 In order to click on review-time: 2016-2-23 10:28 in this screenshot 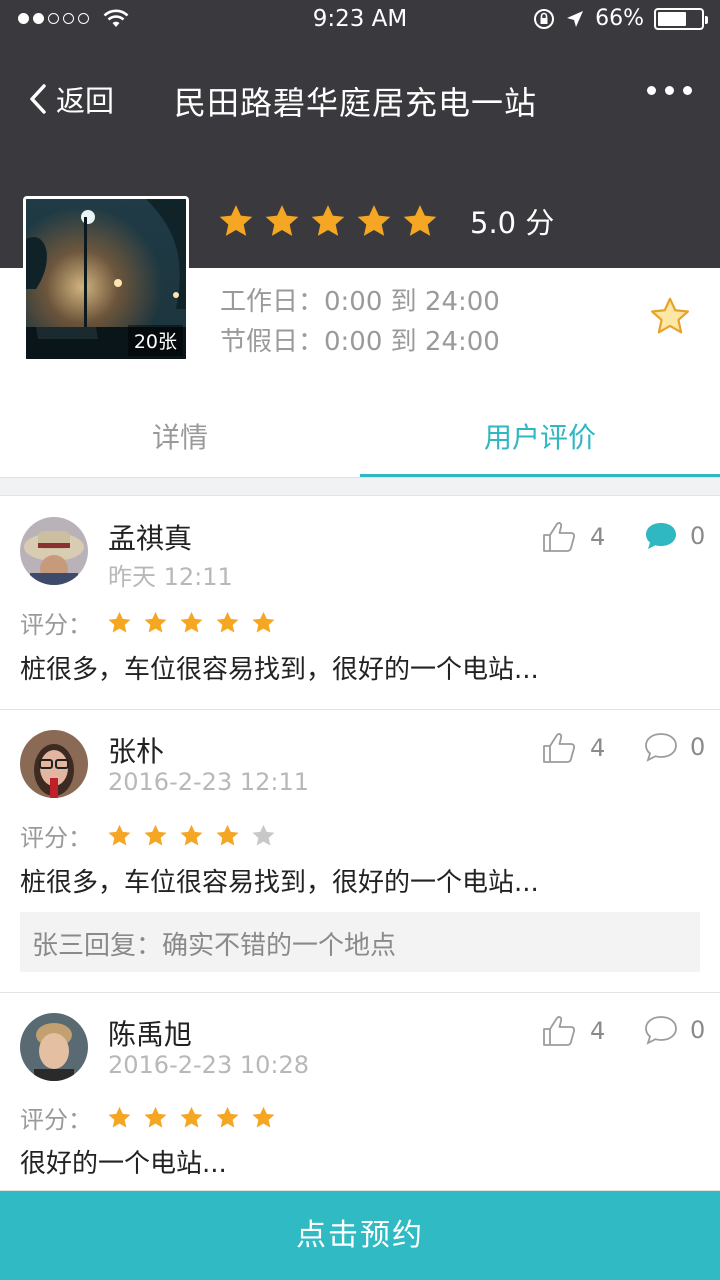, I will do `click(208, 1065)`.